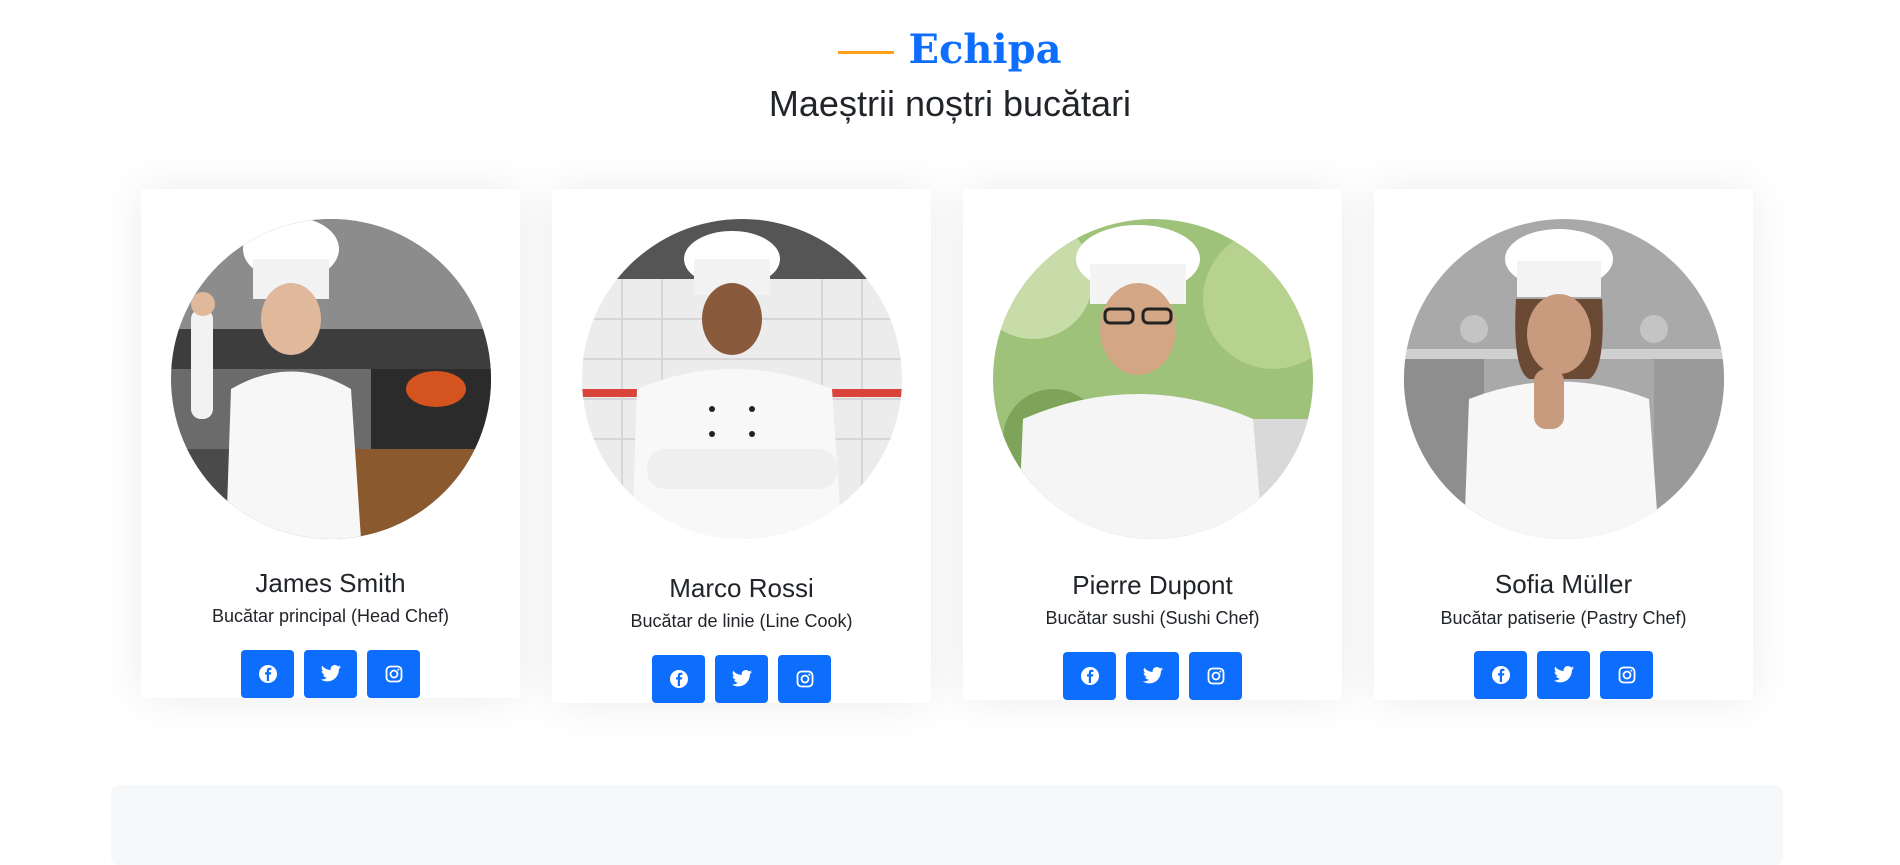 The width and height of the screenshot is (1900, 865). Describe the element at coordinates (330, 616) in the screenshot. I see `chef-role: Bucătar principal (Head Chef)` at that location.